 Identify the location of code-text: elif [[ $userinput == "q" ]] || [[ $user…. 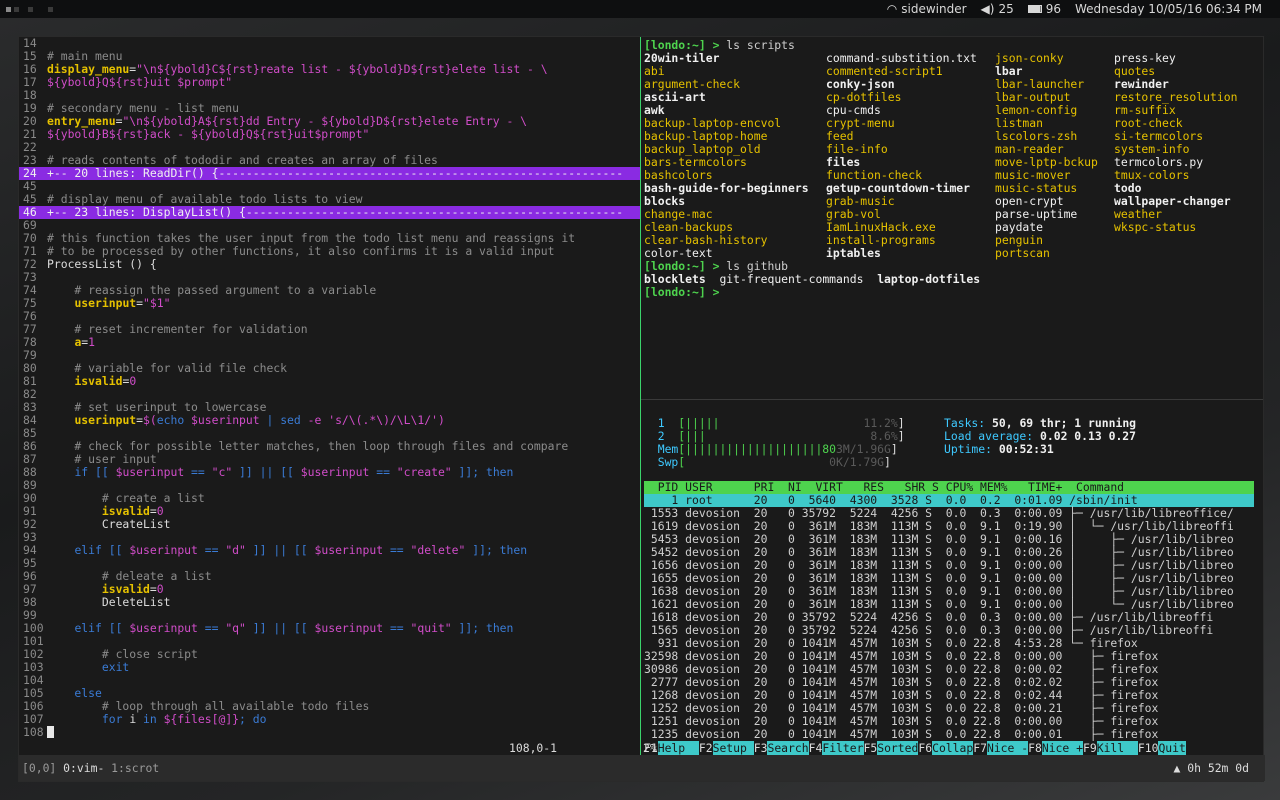
(294, 628).